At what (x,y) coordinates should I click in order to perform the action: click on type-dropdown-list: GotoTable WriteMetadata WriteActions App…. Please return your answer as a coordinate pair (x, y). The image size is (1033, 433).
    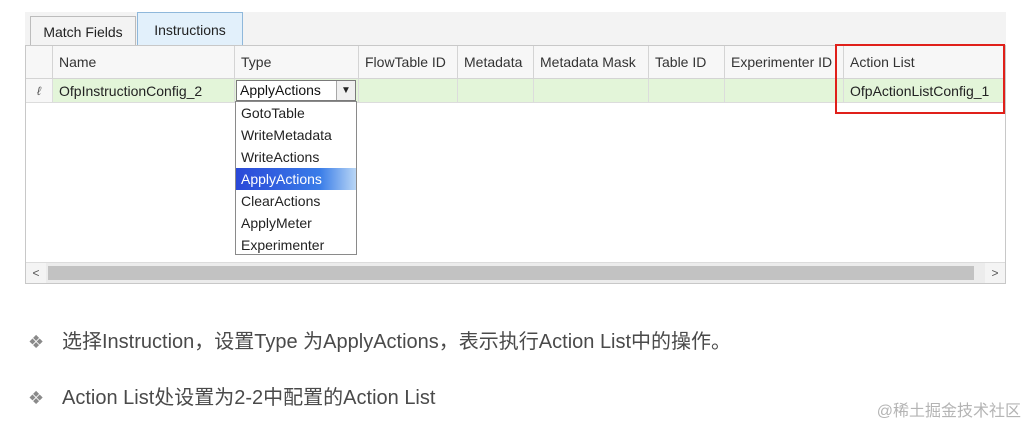
    Looking at the image, I should click on (296, 178).